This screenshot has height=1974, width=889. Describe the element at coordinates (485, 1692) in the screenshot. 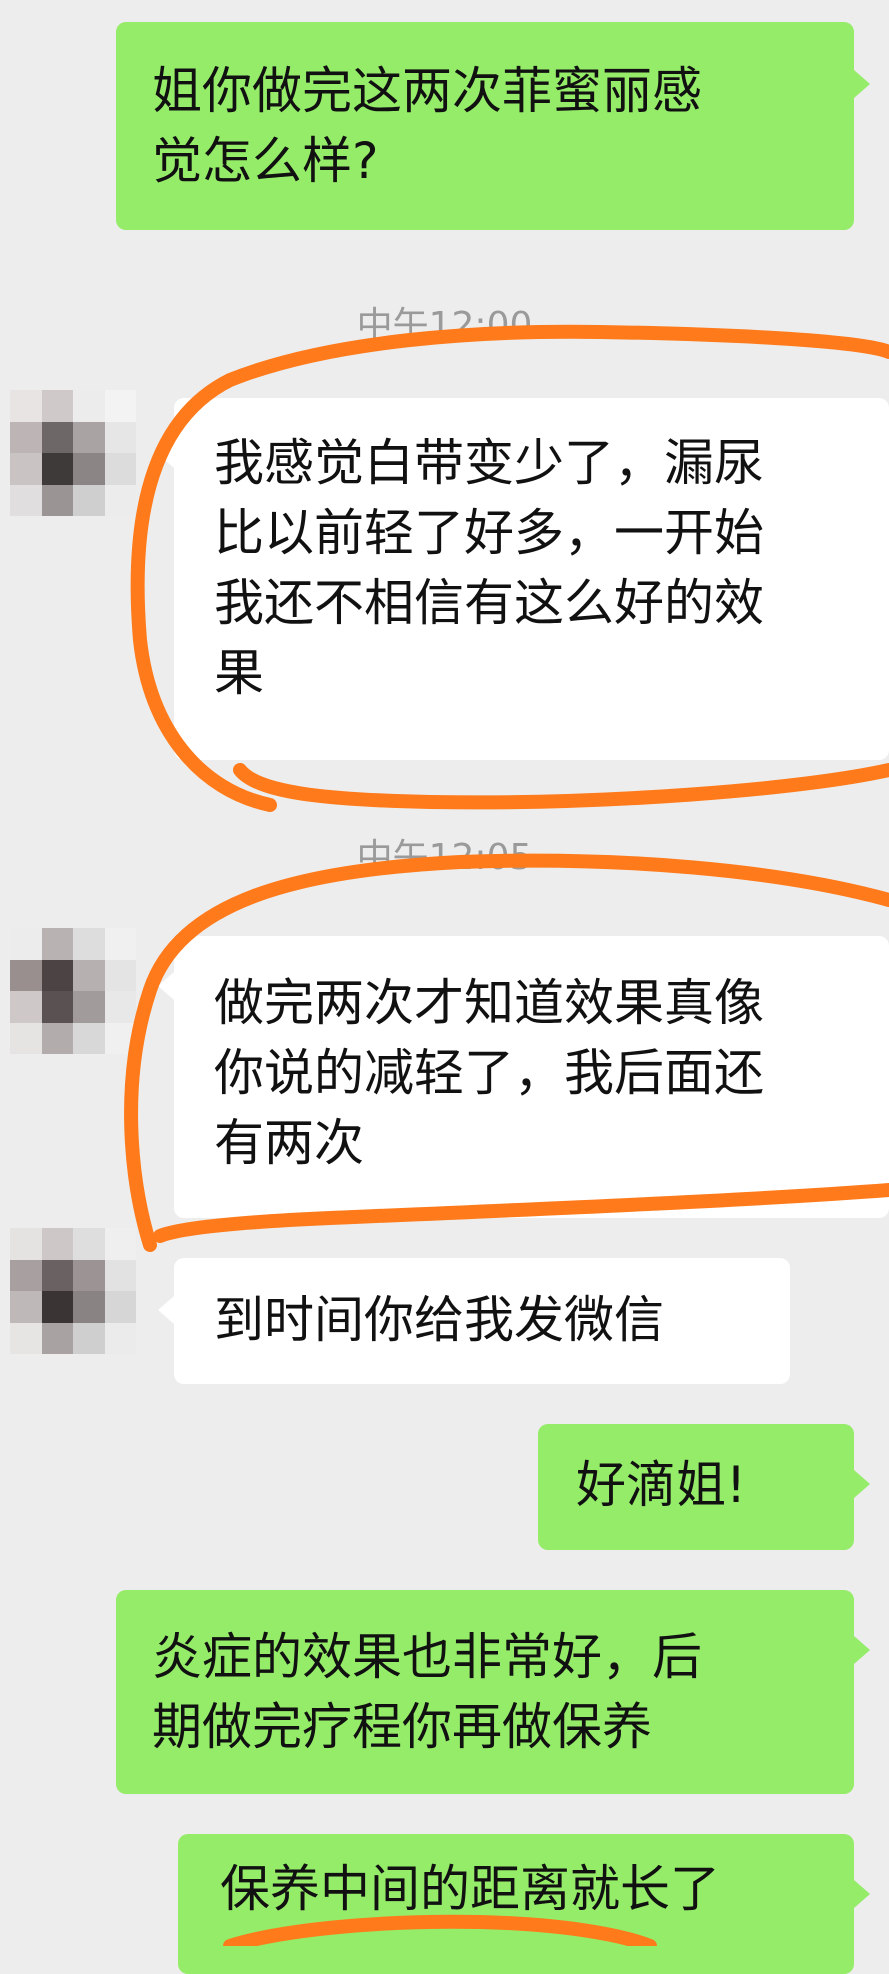

I see `sent-message-bubble: 炎症的效果也非常好，后 期做完疗程你再做保养` at that location.